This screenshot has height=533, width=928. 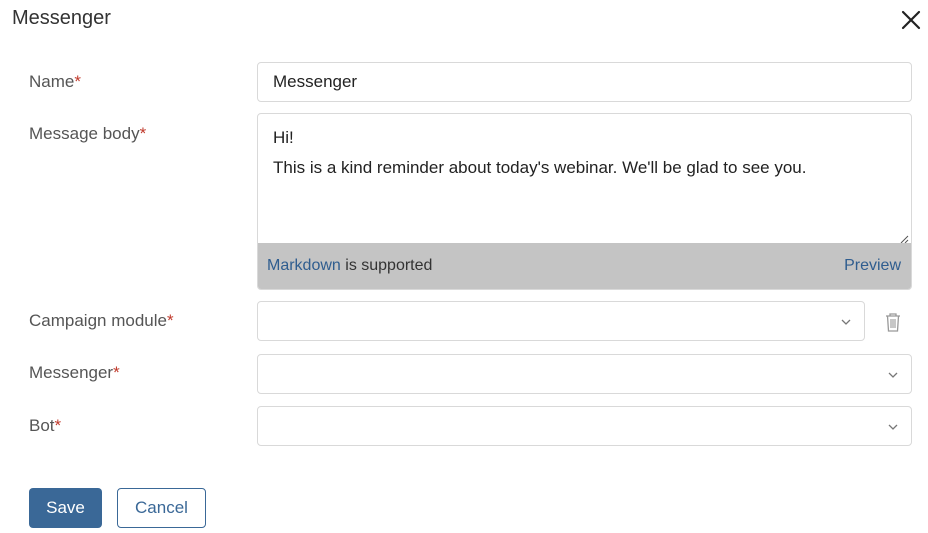 What do you see at coordinates (904, 237) in the screenshot?
I see `resize-handle-icon` at bounding box center [904, 237].